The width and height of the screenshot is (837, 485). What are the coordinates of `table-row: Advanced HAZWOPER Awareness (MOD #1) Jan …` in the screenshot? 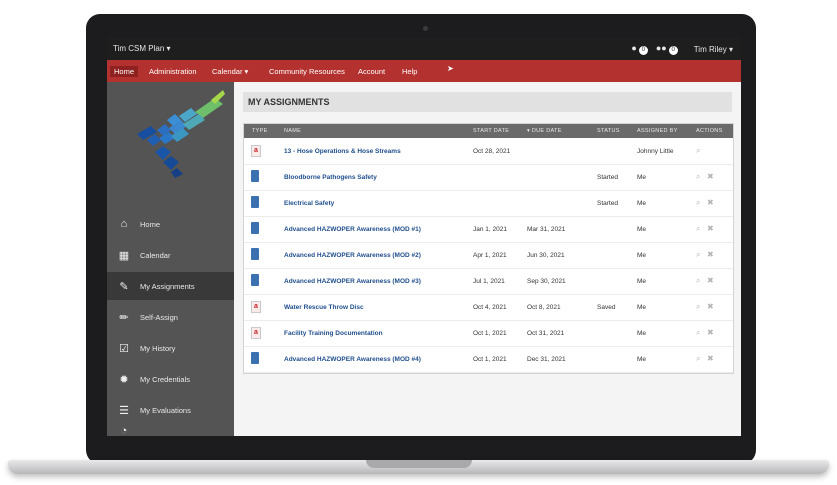 It's located at (488, 229).